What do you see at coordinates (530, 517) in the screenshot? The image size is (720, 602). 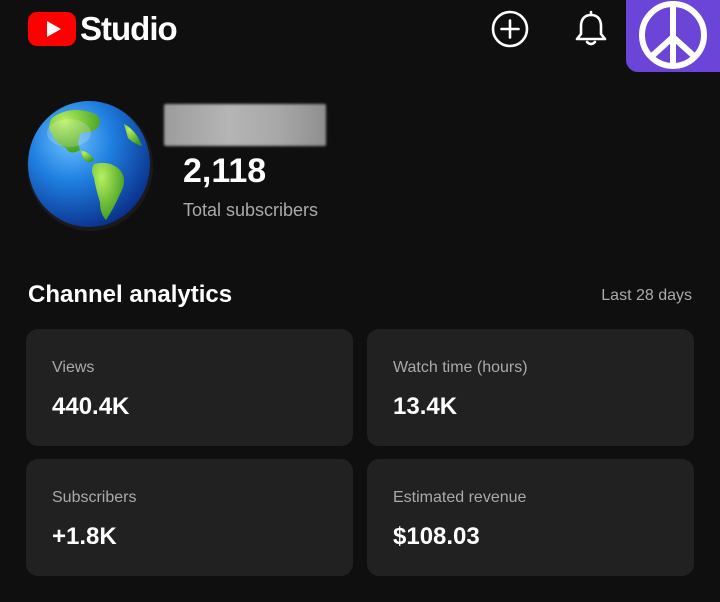 I see `analytics-card-revenue: Estimated revenue $108.03` at bounding box center [530, 517].